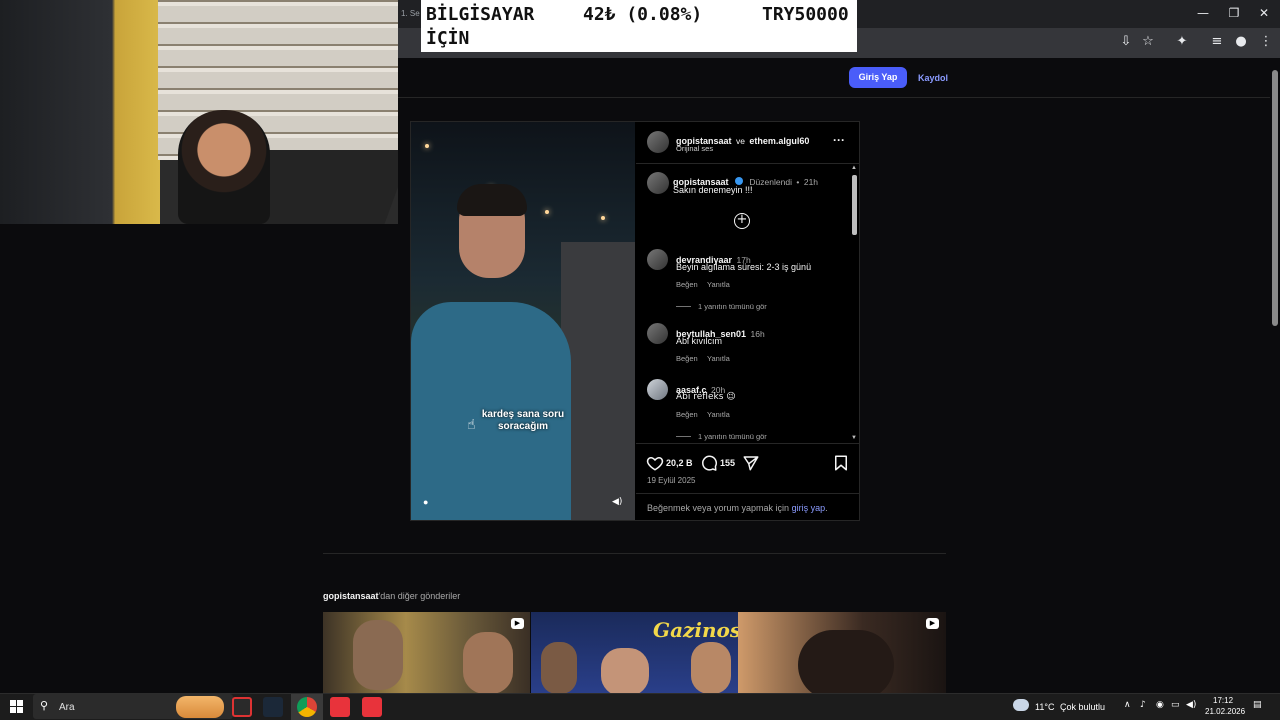  What do you see at coordinates (1148, 42) in the screenshot?
I see `bookmark-star-icon: ☆` at bounding box center [1148, 42].